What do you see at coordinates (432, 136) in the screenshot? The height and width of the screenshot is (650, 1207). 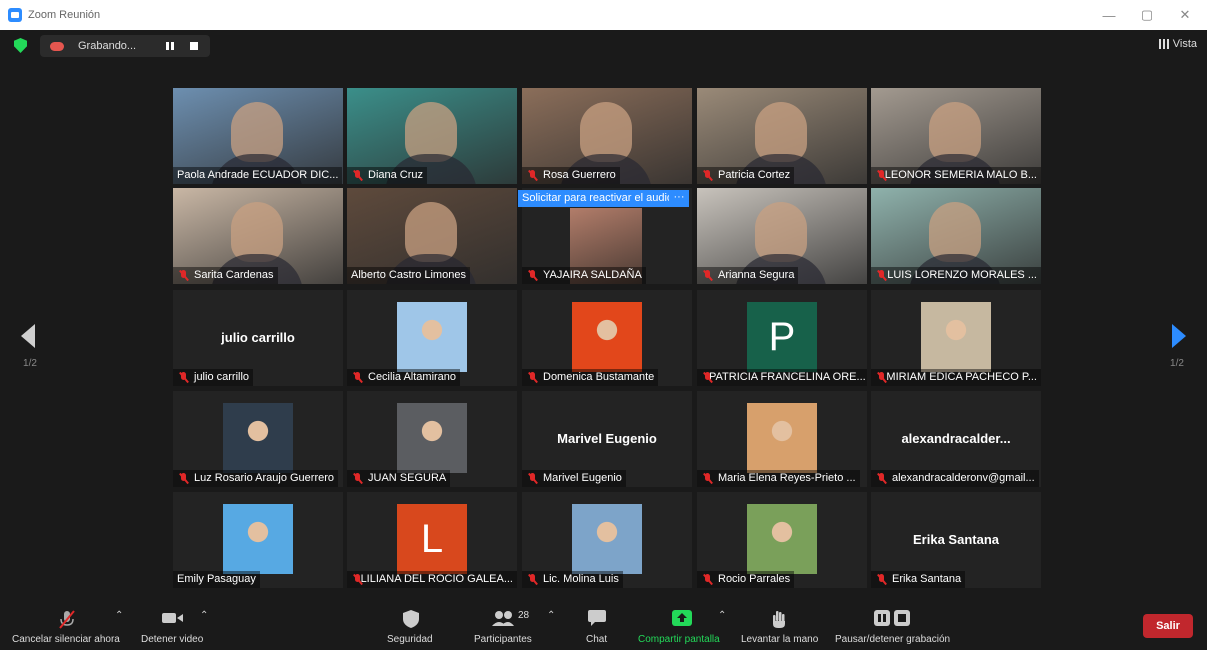 I see `participant-tile: Diana Cruz` at bounding box center [432, 136].